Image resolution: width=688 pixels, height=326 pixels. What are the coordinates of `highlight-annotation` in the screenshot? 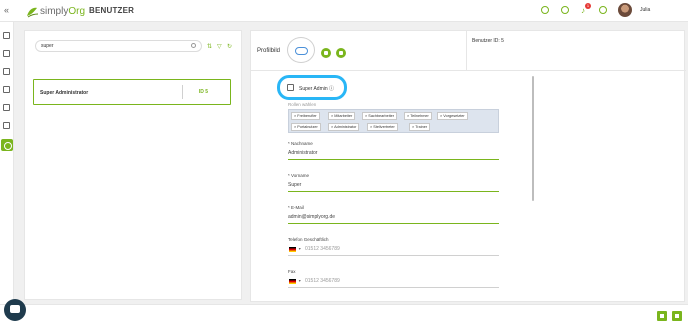 It's located at (312, 87).